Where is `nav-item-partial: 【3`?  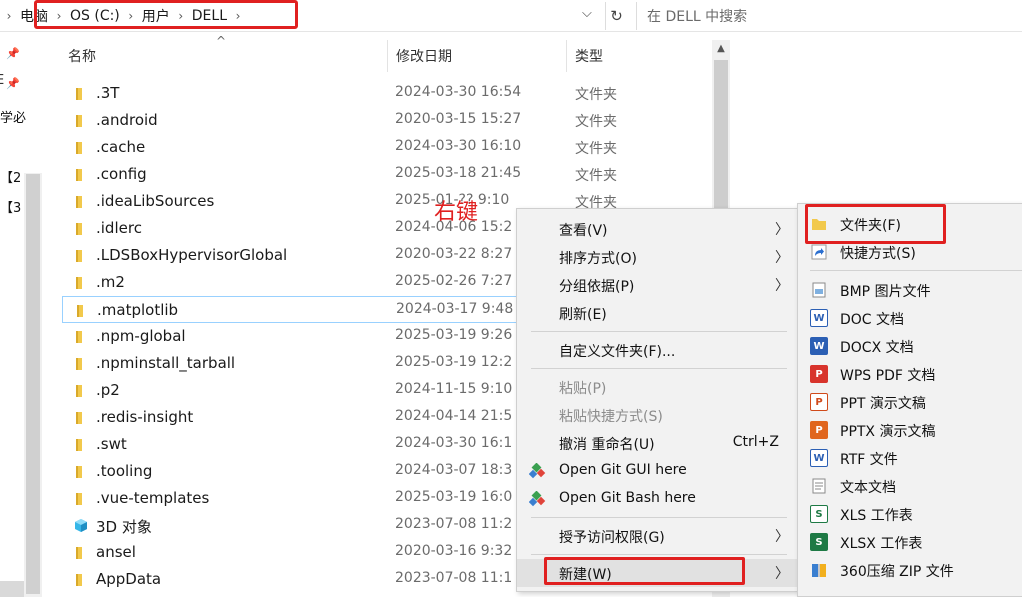 nav-item-partial: 【3 is located at coordinates (10, 206).